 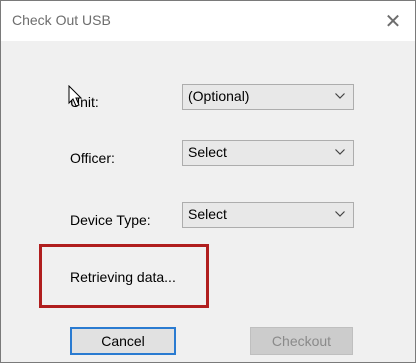 I want to click on device-type-select: Select, so click(x=268, y=215).